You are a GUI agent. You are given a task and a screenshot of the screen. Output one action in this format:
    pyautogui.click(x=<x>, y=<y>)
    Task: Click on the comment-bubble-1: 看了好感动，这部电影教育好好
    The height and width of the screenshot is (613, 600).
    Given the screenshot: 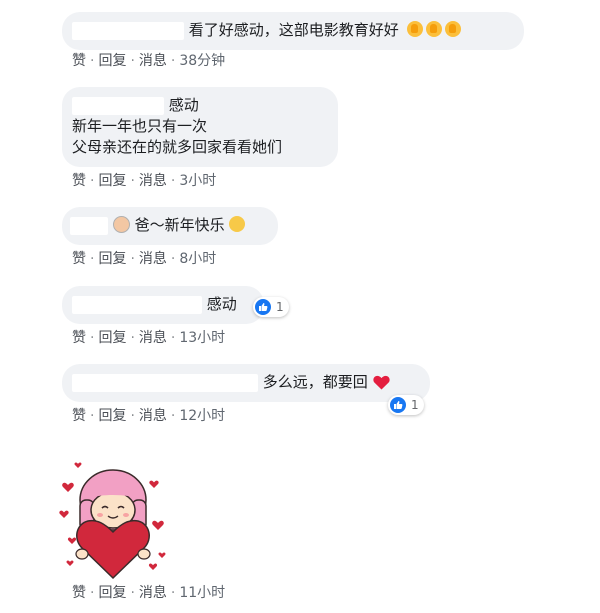 What is the action you would take?
    pyautogui.click(x=293, y=31)
    